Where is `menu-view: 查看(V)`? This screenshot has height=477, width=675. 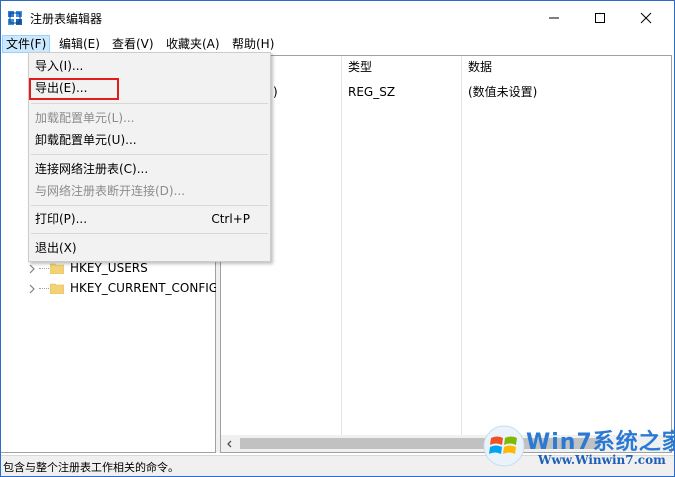
menu-view: 查看(V) is located at coordinates (133, 44).